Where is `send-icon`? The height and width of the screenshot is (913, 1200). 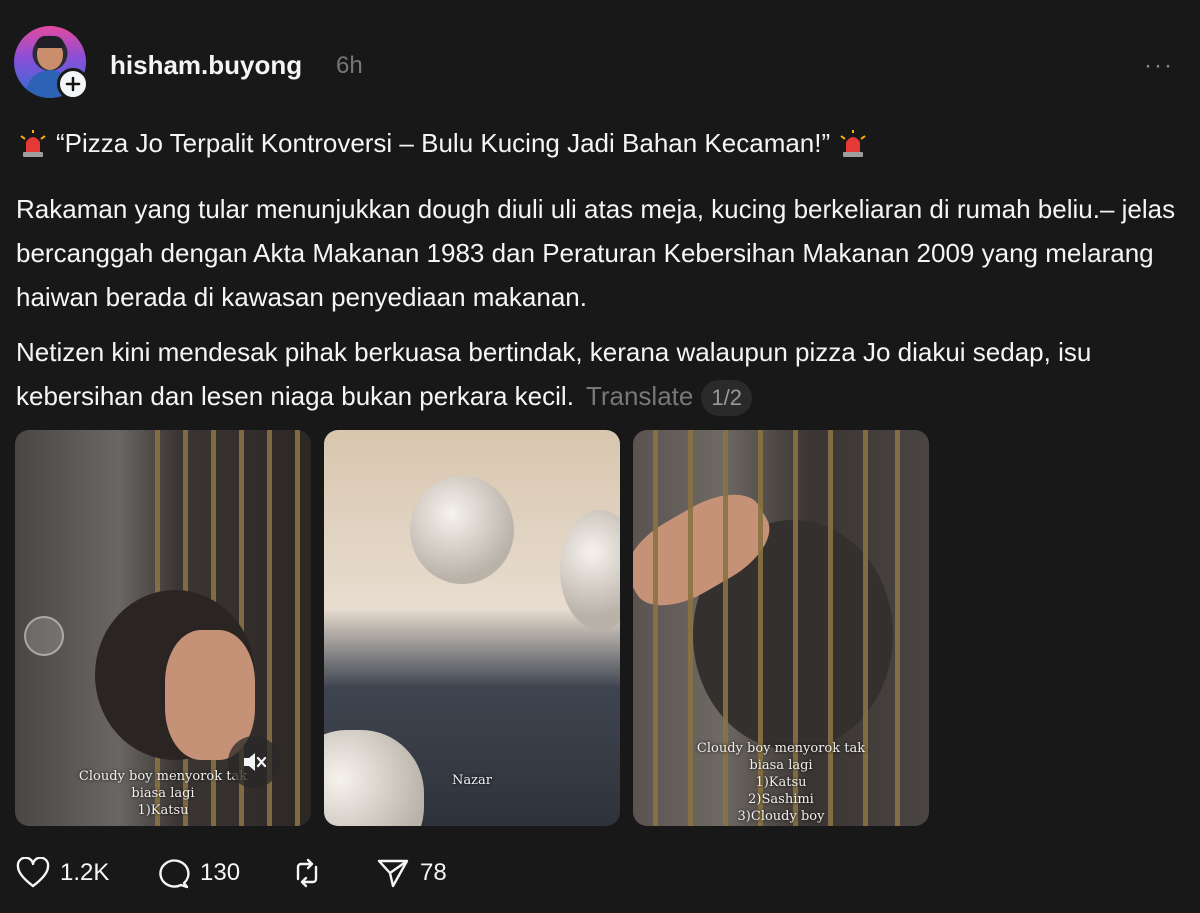 send-icon is located at coordinates (393, 873).